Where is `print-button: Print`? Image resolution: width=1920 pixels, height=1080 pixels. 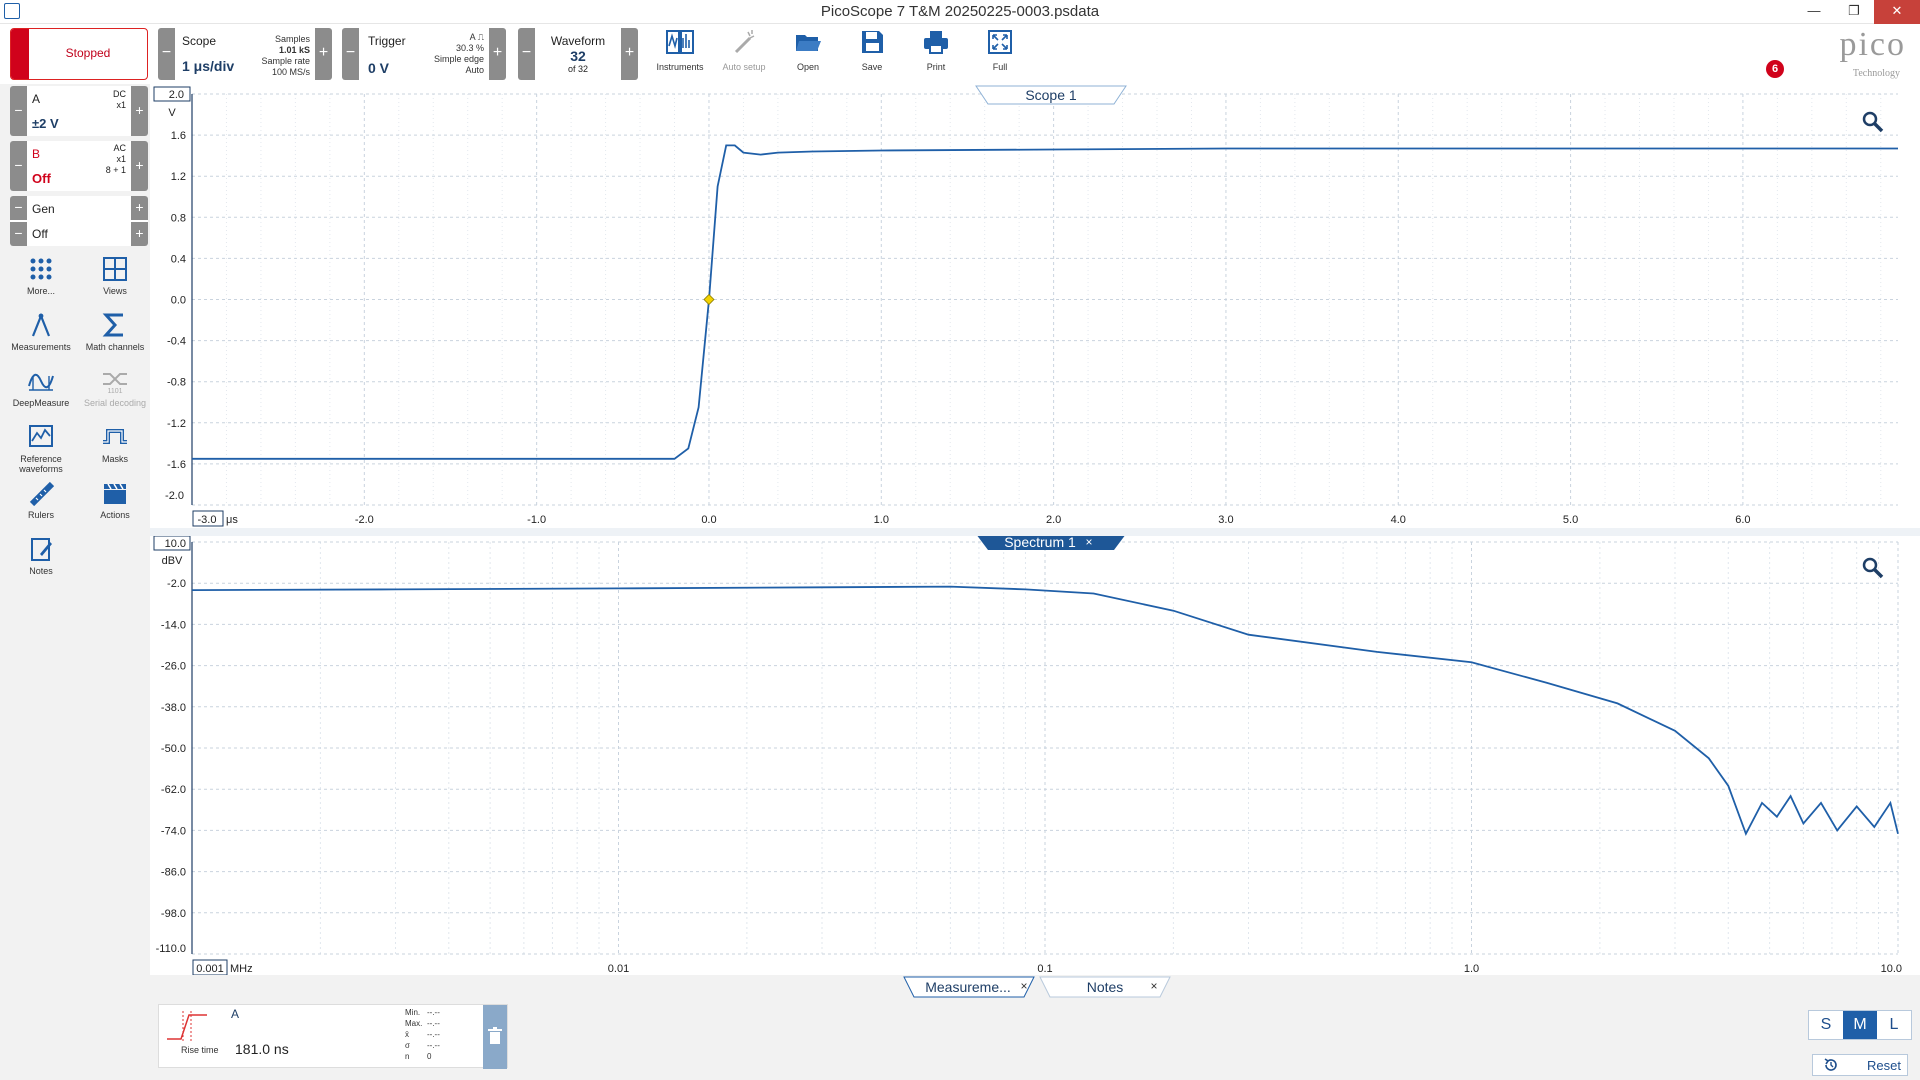 print-button: Print is located at coordinates (936, 54).